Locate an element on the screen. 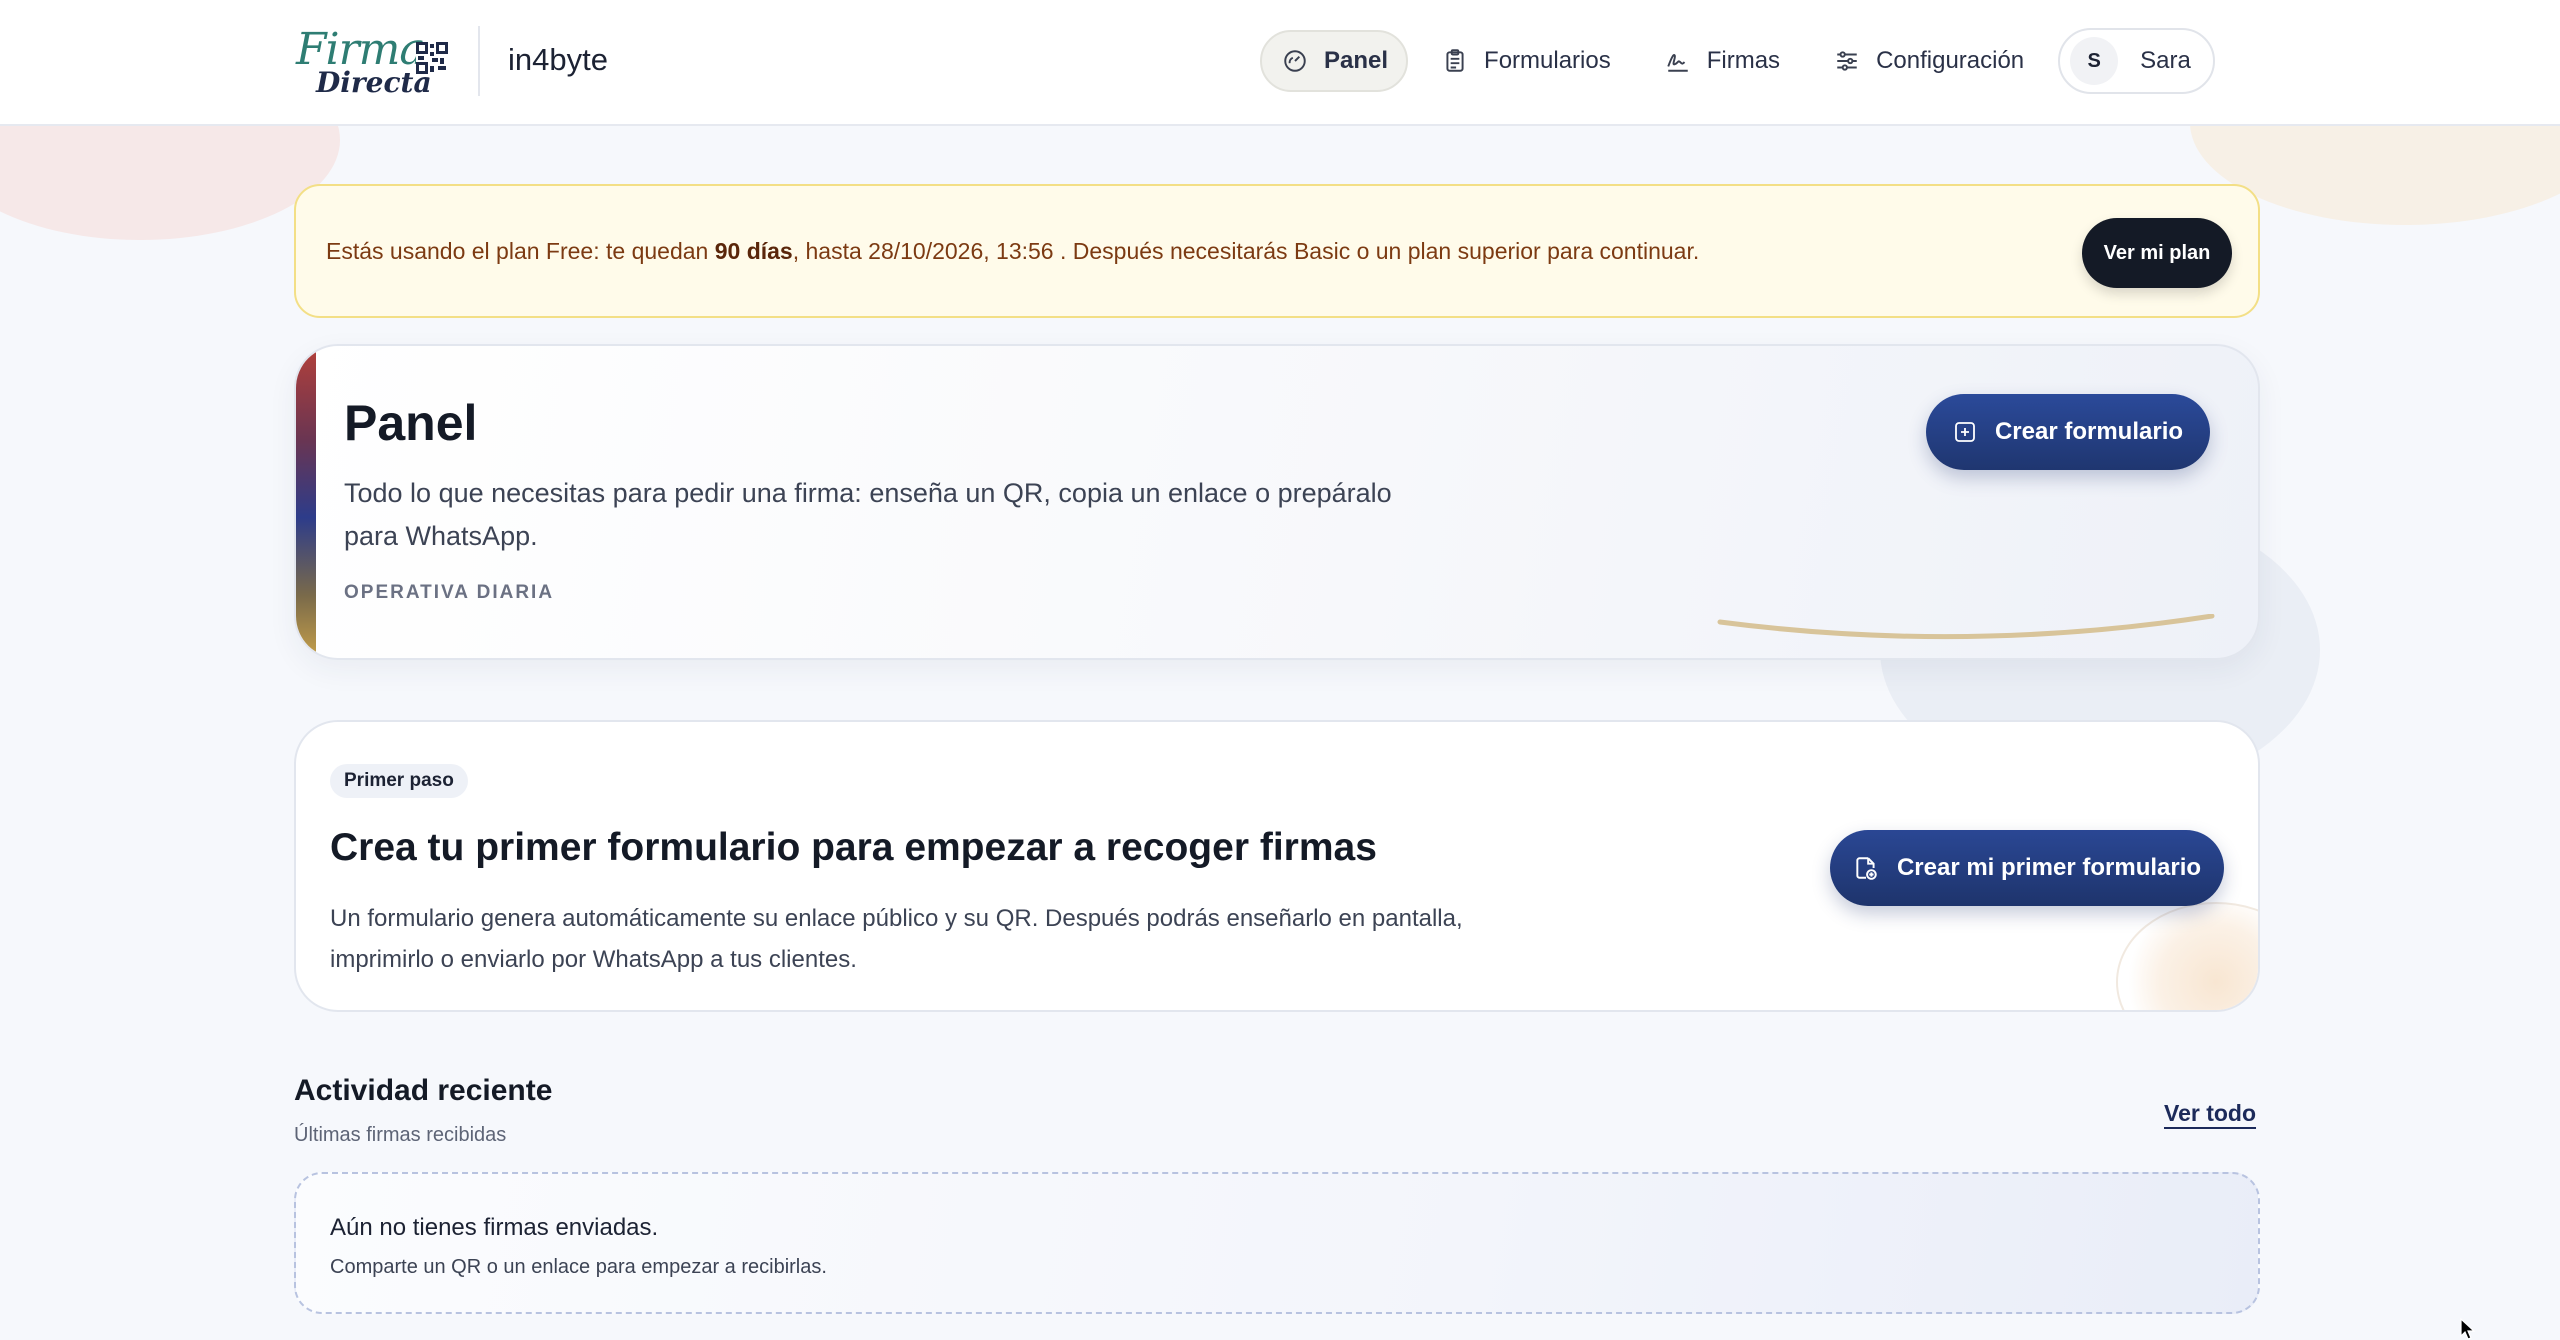 This screenshot has width=2560, height=1340. nav-item-firmas: Firmas is located at coordinates (1722, 61).